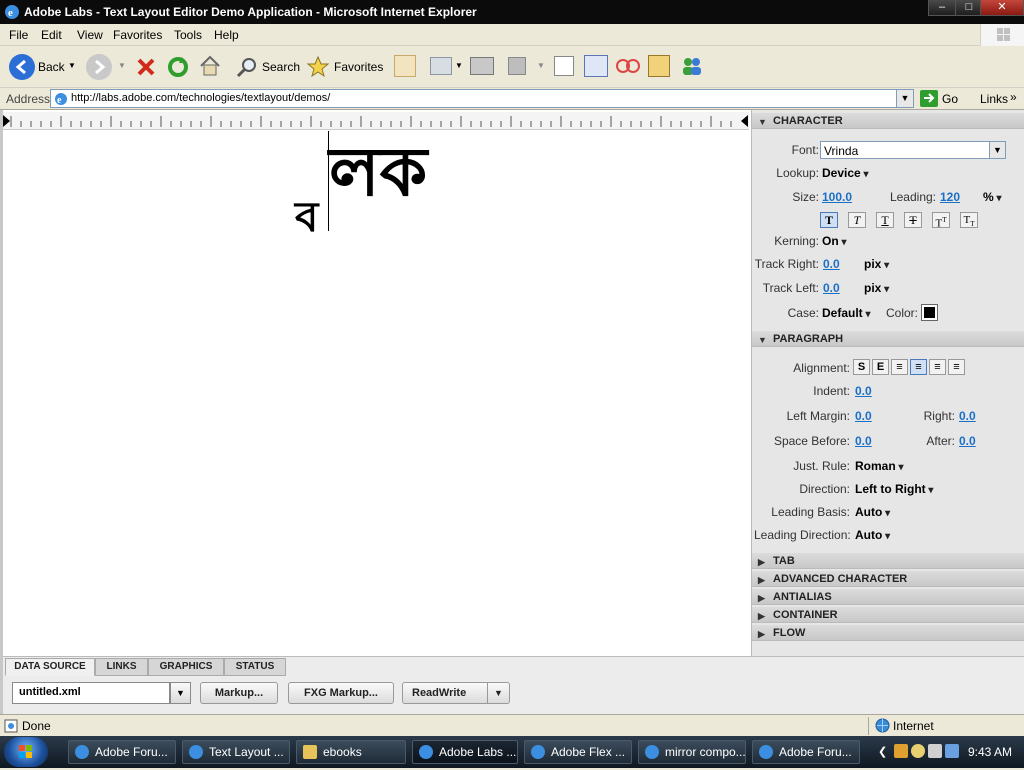 Image resolution: width=1024 pixels, height=770 pixels. Describe the element at coordinates (1002, 8) in the screenshot. I see `close-button: ✕` at that location.